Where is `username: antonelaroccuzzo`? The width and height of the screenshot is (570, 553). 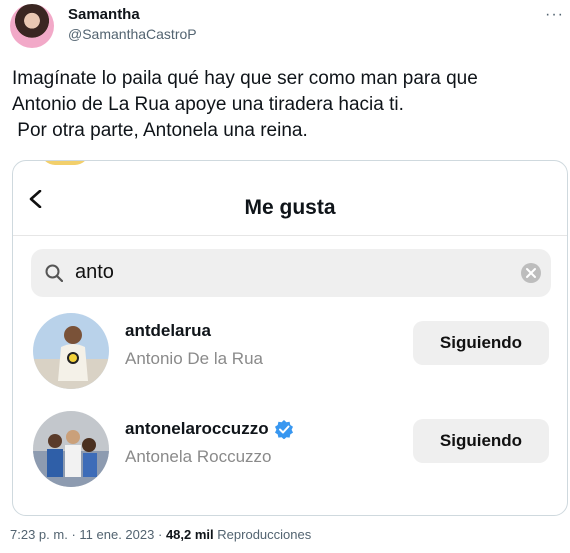
username: antonelaroccuzzo is located at coordinates (197, 429).